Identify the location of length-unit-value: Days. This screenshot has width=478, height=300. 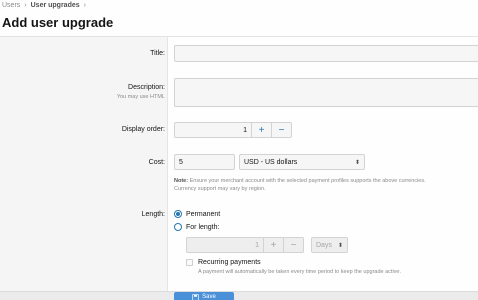
(324, 245).